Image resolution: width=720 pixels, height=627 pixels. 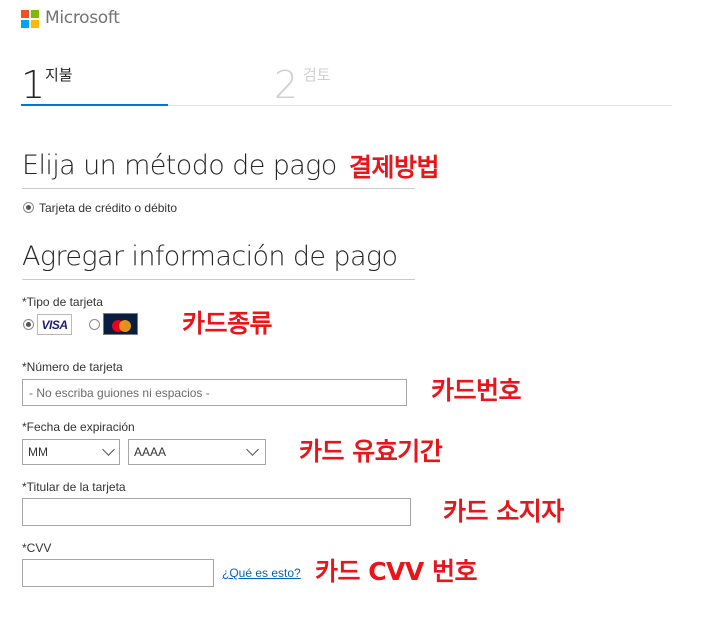 What do you see at coordinates (476, 390) in the screenshot?
I see `annotation-card-number: 카드번호` at bounding box center [476, 390].